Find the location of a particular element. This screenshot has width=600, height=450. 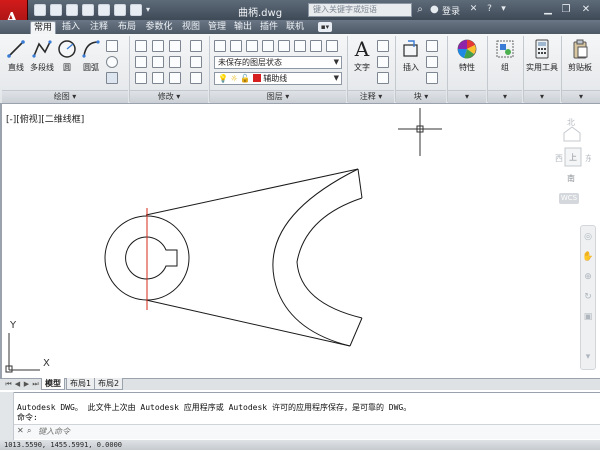

new-file-icon is located at coordinates (40, 10).